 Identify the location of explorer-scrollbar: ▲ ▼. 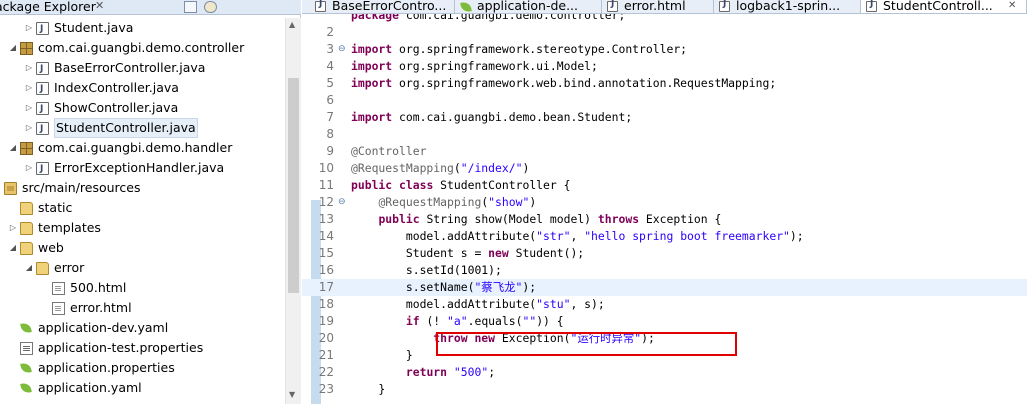
(293, 211).